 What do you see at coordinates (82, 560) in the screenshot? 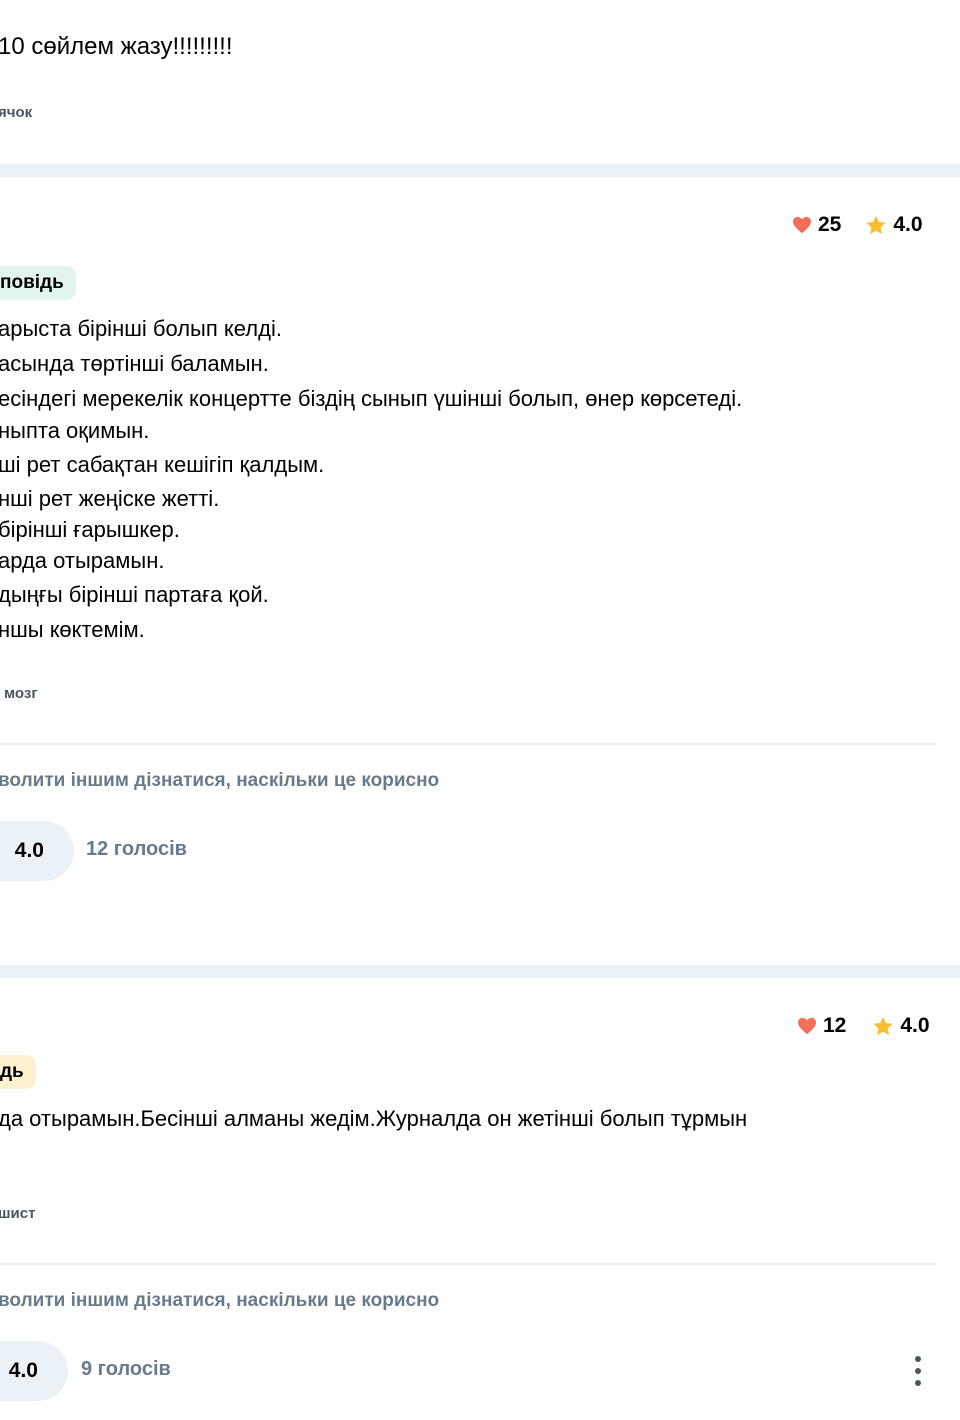
I see `answer-line: арда отырамын.` at bounding box center [82, 560].